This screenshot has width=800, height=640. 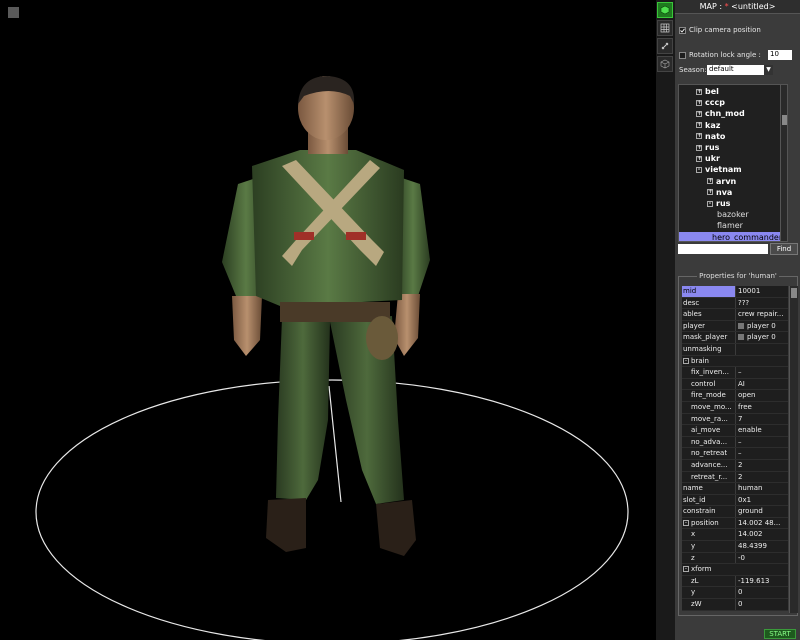 I want to click on property-value: ???, so click(x=762, y=303).